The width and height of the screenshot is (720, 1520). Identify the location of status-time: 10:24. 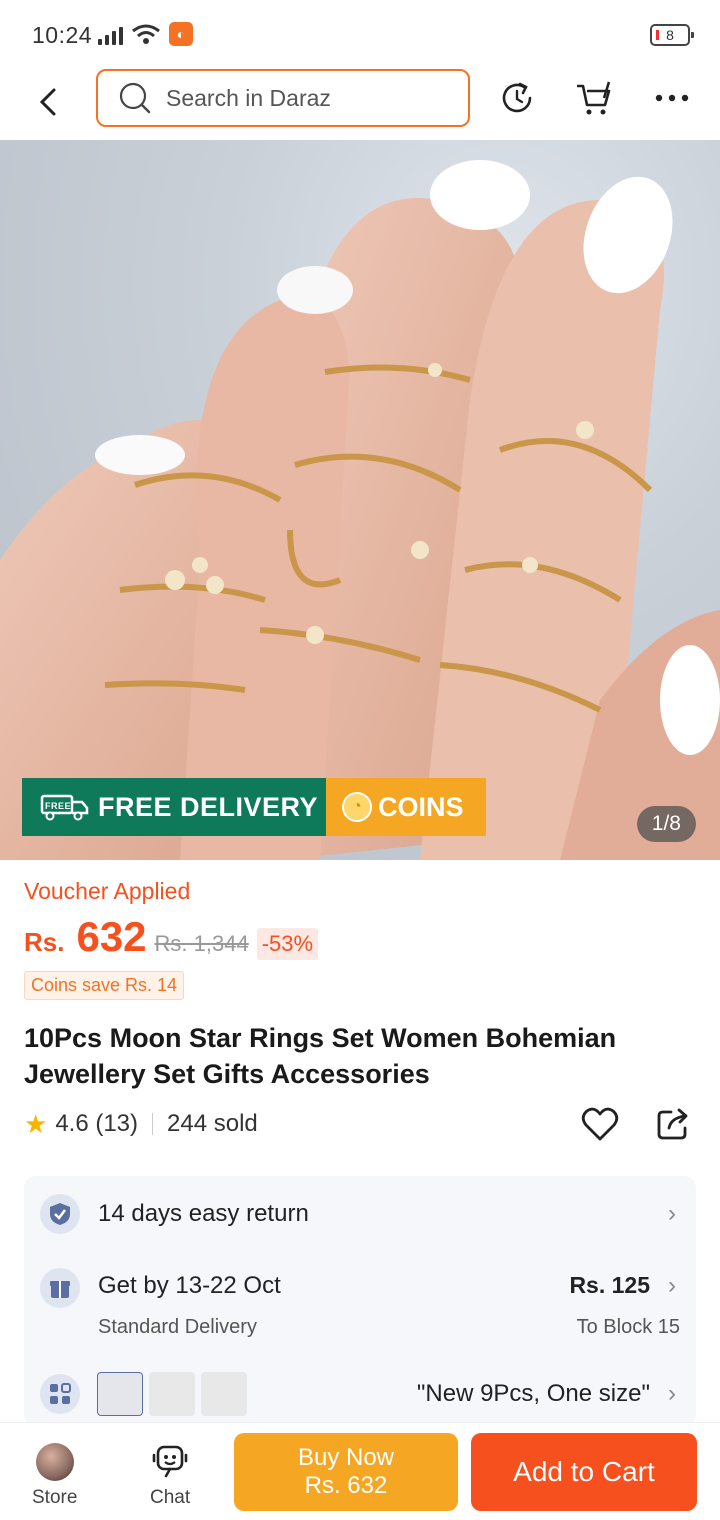
(62, 35).